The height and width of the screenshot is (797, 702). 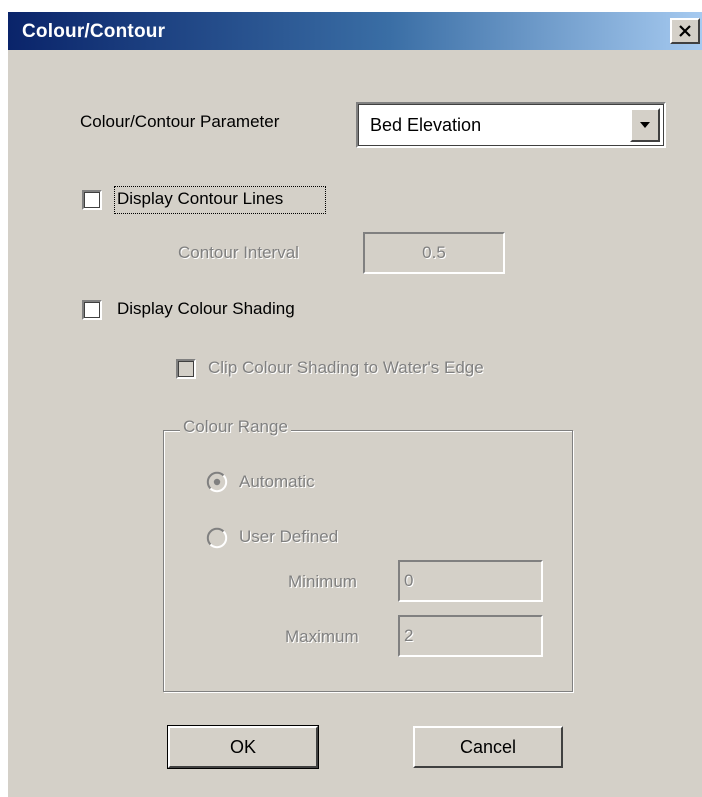 What do you see at coordinates (243, 747) in the screenshot?
I see `ok-button: OK` at bounding box center [243, 747].